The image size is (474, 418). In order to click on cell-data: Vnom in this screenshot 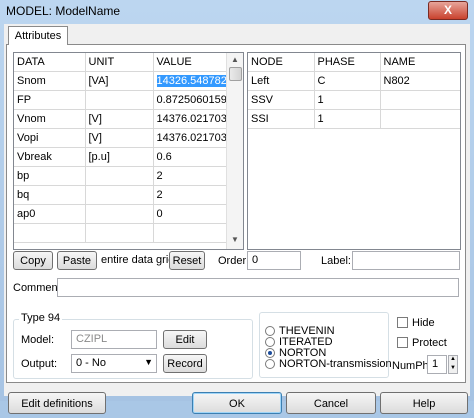, I will do `click(50, 119)`.